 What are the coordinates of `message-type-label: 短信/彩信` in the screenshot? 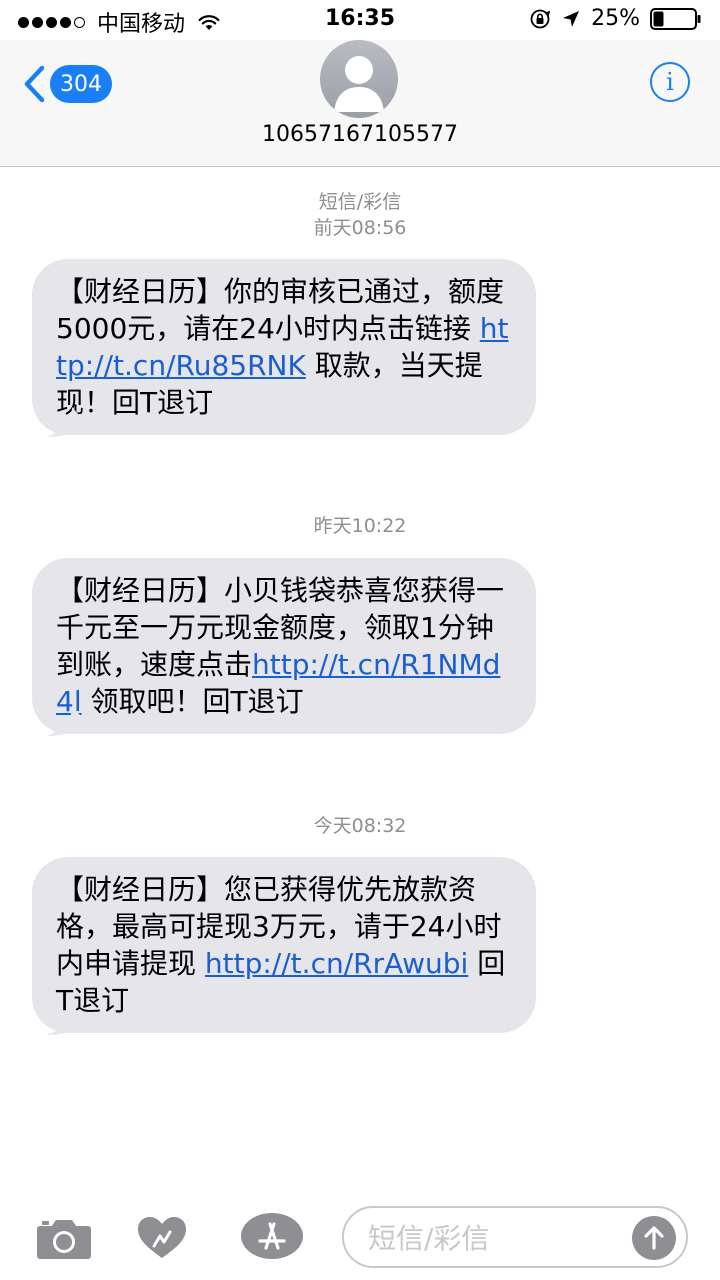 It's located at (360, 202).